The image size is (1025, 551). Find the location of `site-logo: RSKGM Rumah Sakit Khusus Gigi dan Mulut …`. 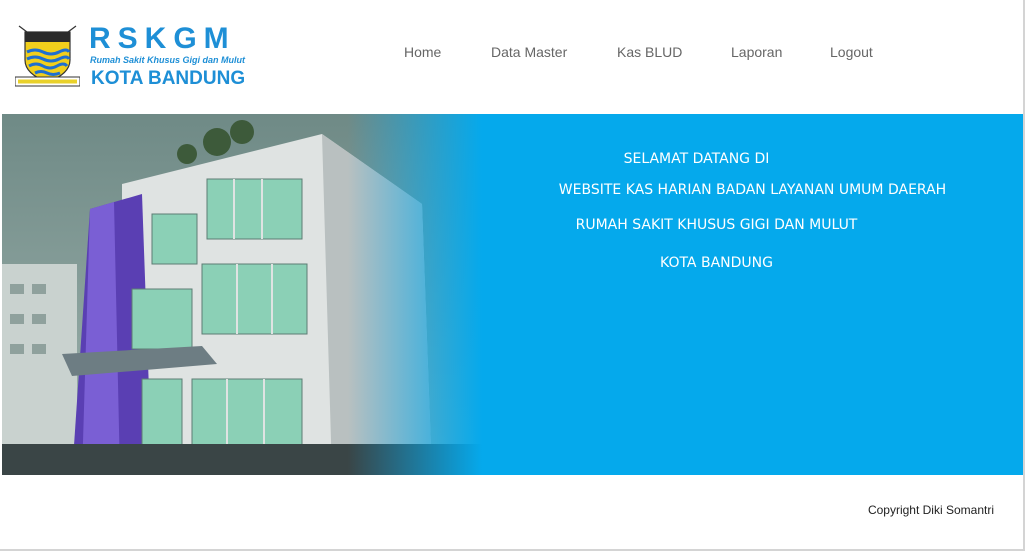

site-logo: RSKGM Rumah Sakit Khusus Gigi dan Mulut … is located at coordinates (130, 57).